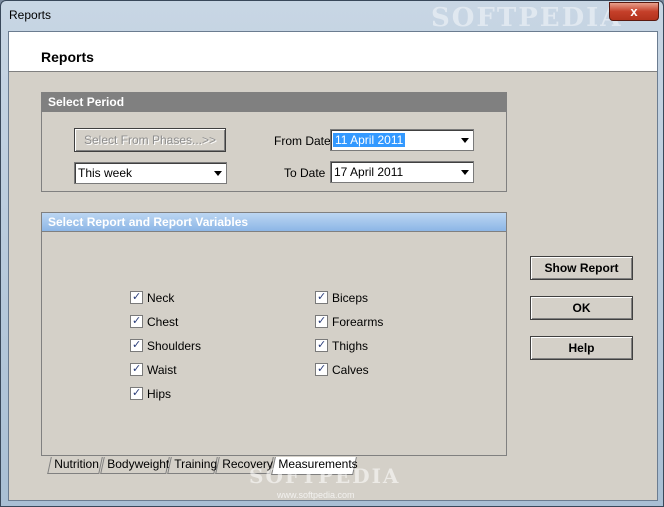 Image resolution: width=664 pixels, height=507 pixels. What do you see at coordinates (174, 346) in the screenshot?
I see `checkbox-label: Shoulders` at bounding box center [174, 346].